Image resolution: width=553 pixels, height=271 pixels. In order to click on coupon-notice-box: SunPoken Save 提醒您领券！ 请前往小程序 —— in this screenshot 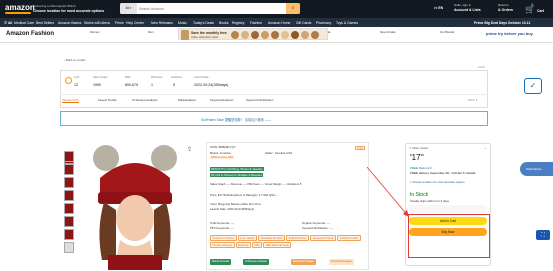, I will do `click(274, 118)`.